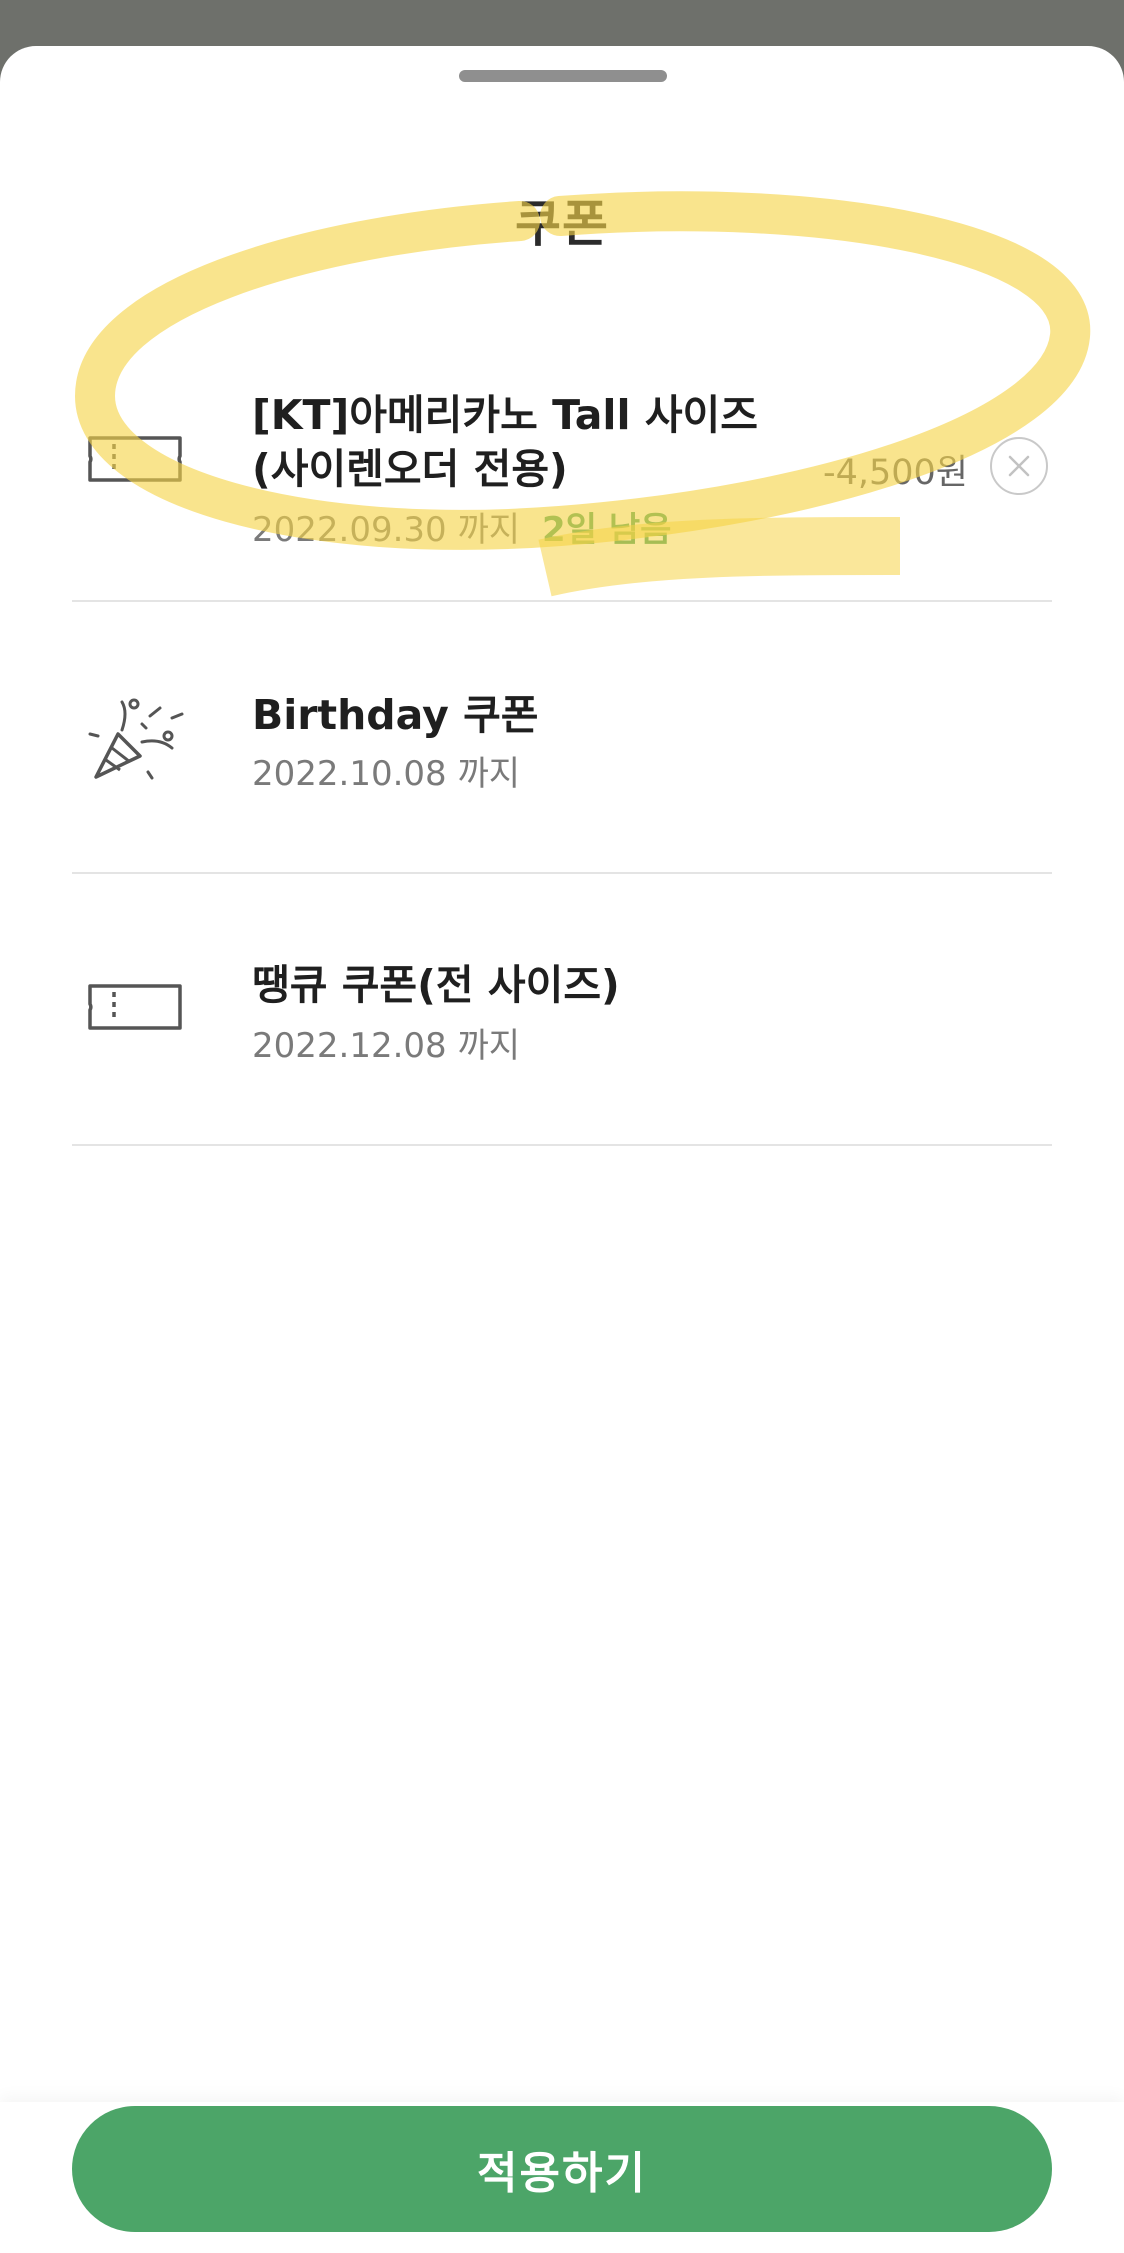 The image size is (1124, 2253). I want to click on sheet-title: 쿠폰, so click(562, 224).